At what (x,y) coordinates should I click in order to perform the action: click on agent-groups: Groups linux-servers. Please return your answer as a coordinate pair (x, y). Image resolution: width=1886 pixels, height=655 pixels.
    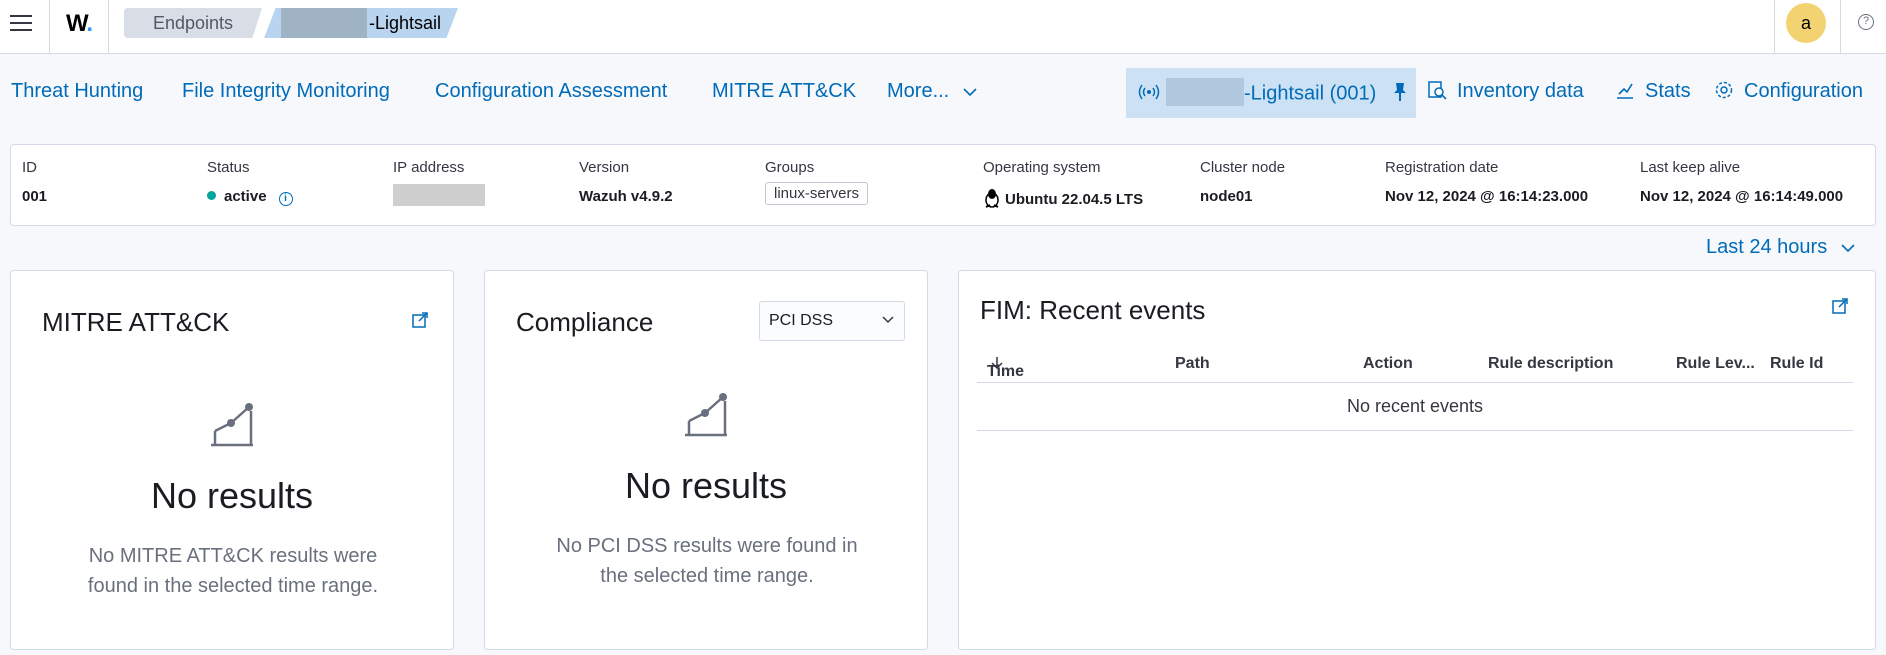
    Looking at the image, I should click on (817, 182).